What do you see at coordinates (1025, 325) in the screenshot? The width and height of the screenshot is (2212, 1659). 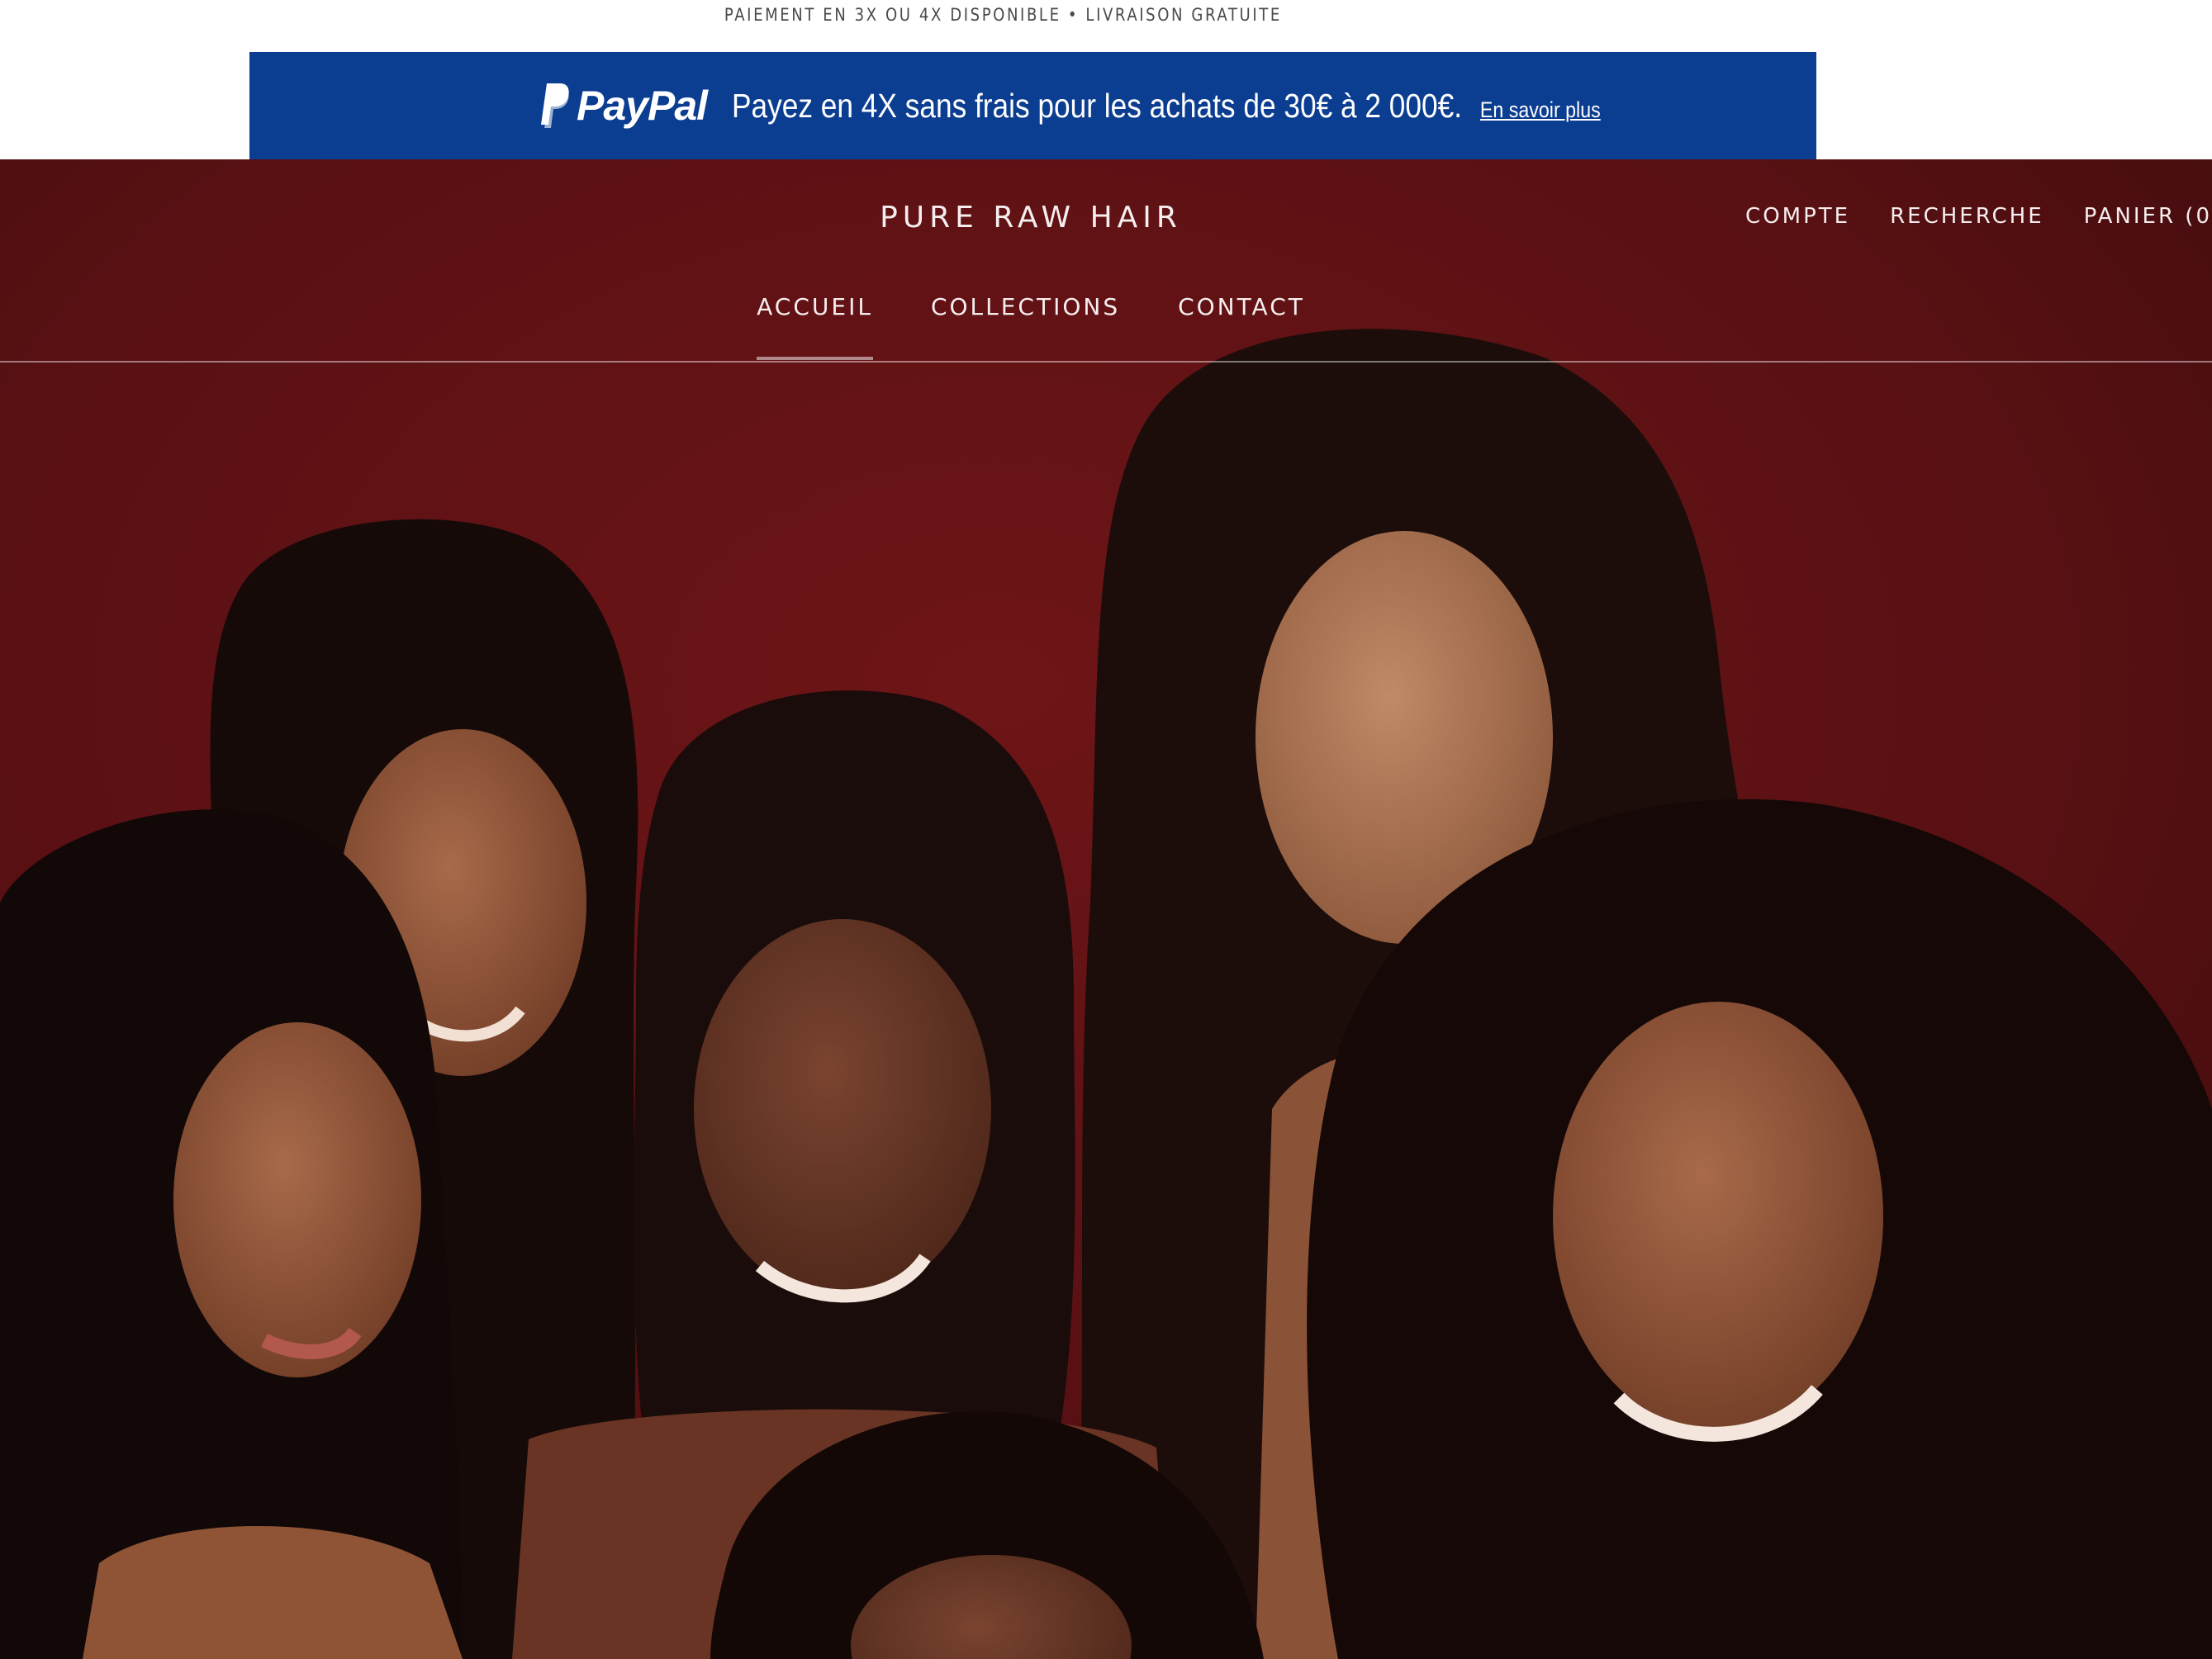 I see `nav-item-collections: COLLECTIONS` at bounding box center [1025, 325].